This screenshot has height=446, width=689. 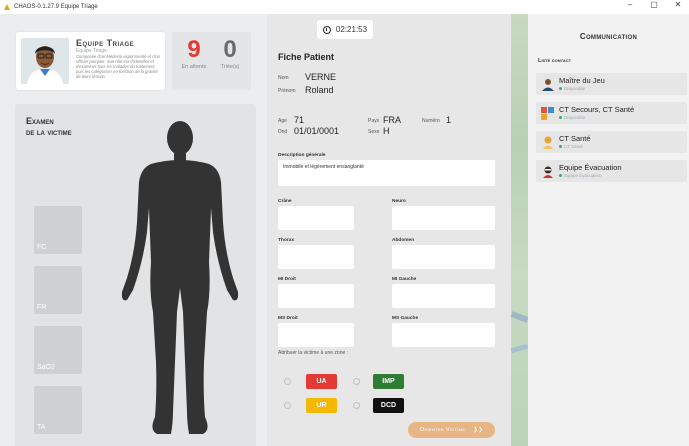 What do you see at coordinates (316, 296) in the screenshot?
I see `mi-droit-field` at bounding box center [316, 296].